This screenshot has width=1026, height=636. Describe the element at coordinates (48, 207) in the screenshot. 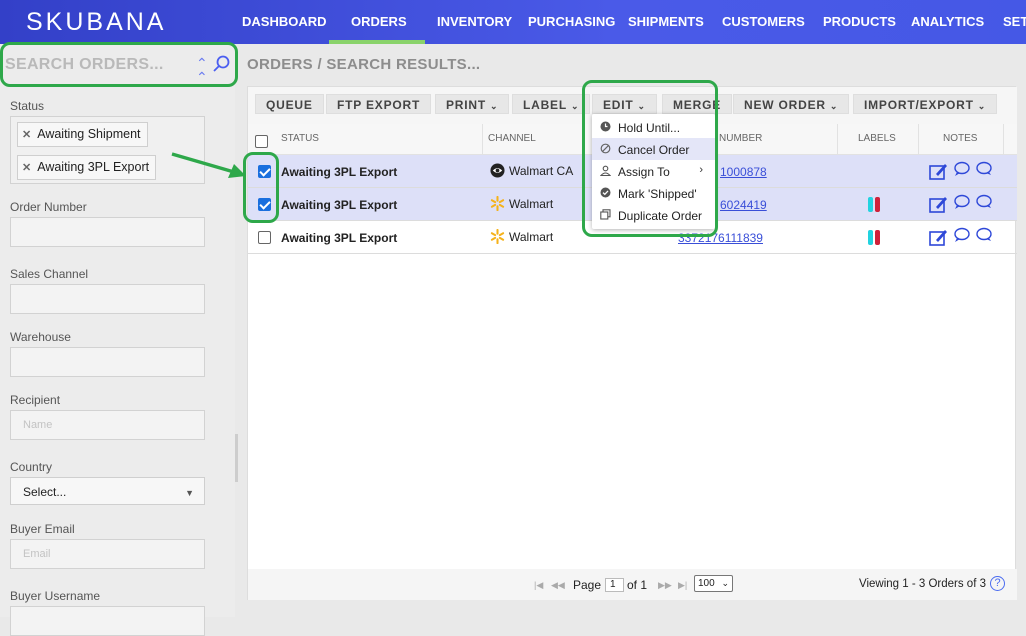

I see `order-number-label: Order Number` at that location.